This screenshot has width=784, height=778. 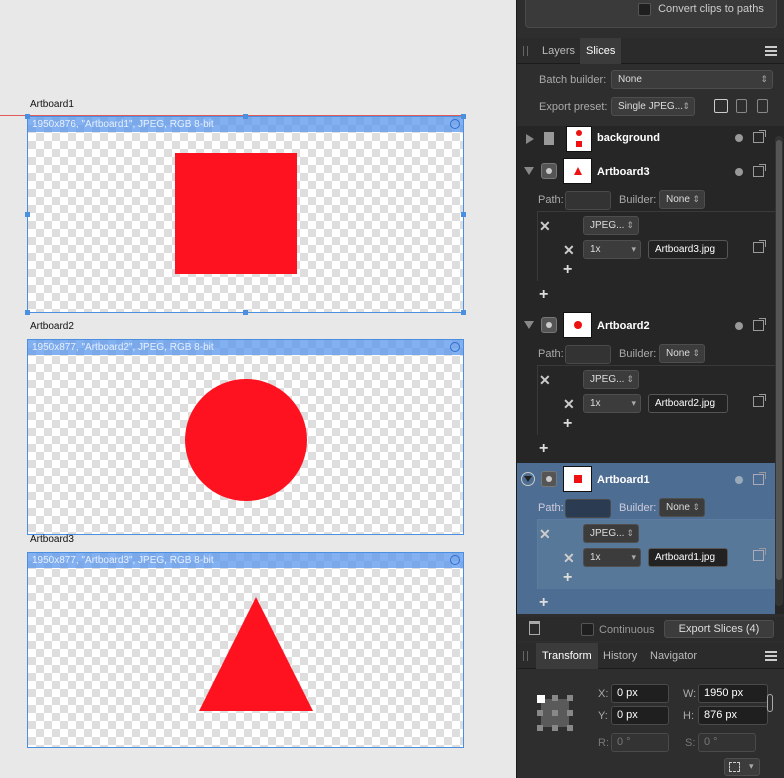 What do you see at coordinates (640, 742) in the screenshot?
I see `rotation-input: 0 °` at bounding box center [640, 742].